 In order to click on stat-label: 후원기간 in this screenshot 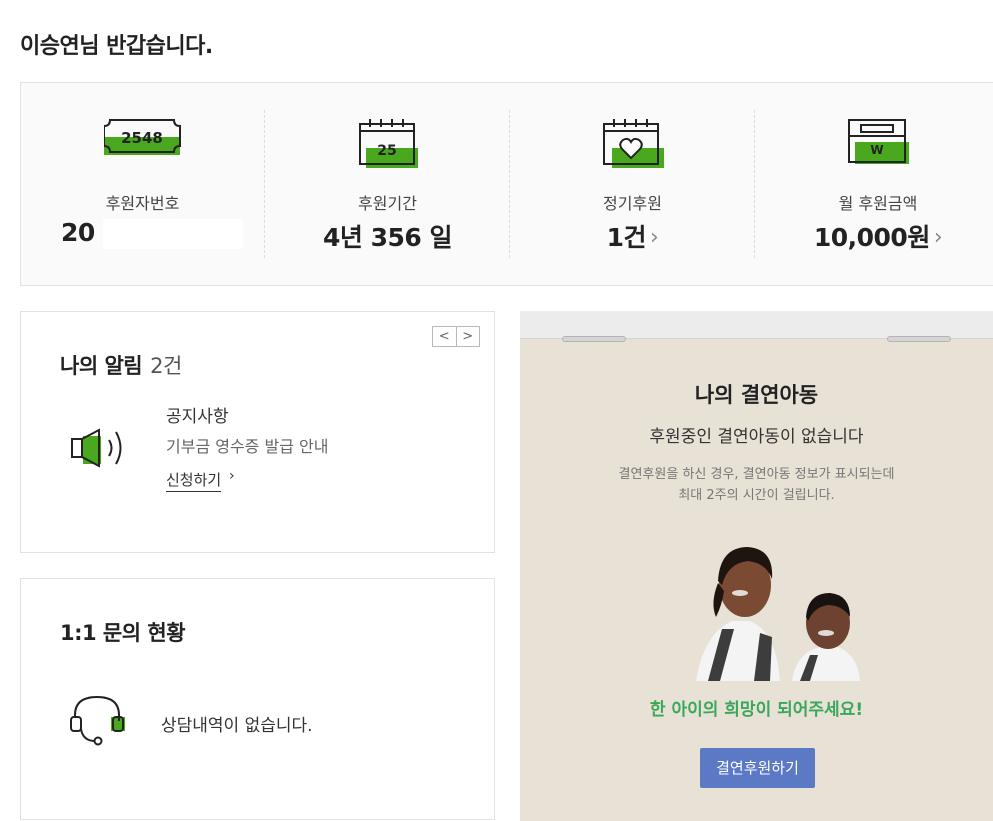, I will do `click(387, 203)`.